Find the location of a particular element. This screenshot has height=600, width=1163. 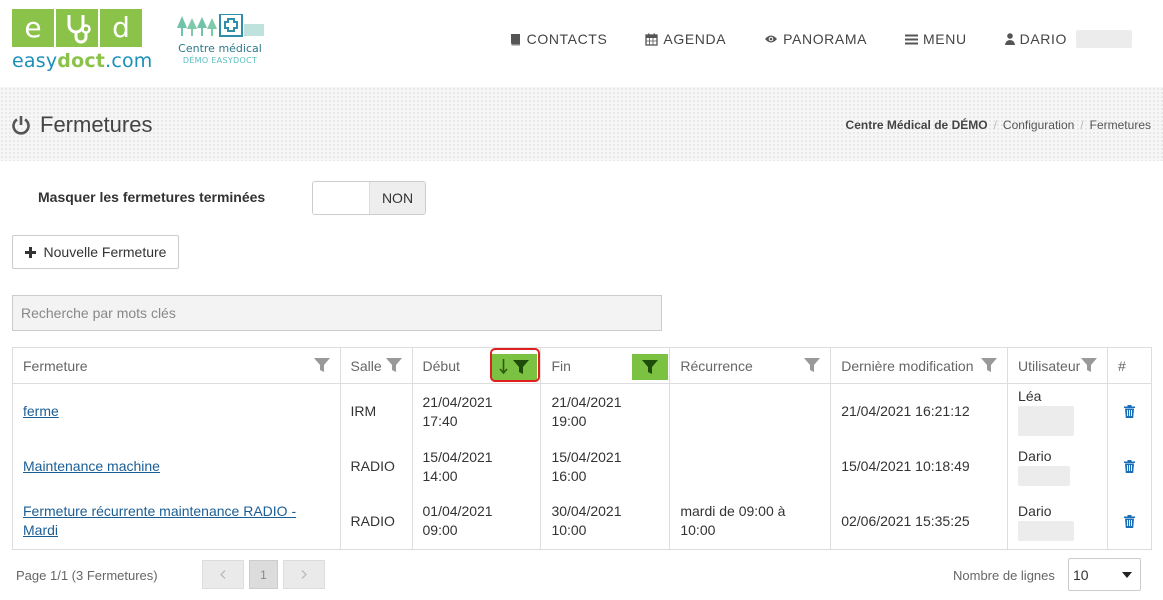

calendar-icon is located at coordinates (652, 39).